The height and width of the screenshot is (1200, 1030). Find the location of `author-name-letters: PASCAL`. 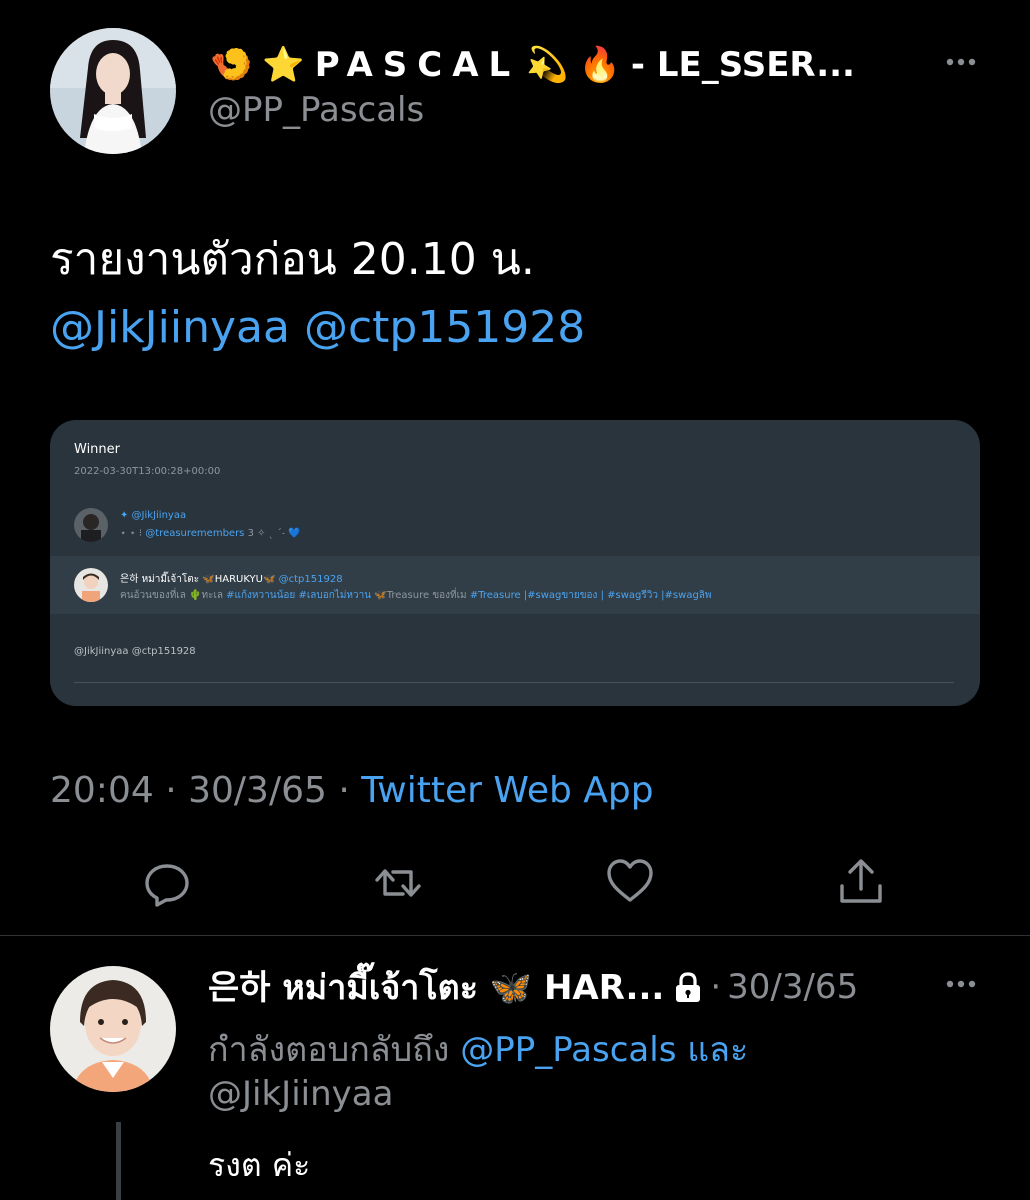

author-name-letters: PASCAL is located at coordinates (417, 65).